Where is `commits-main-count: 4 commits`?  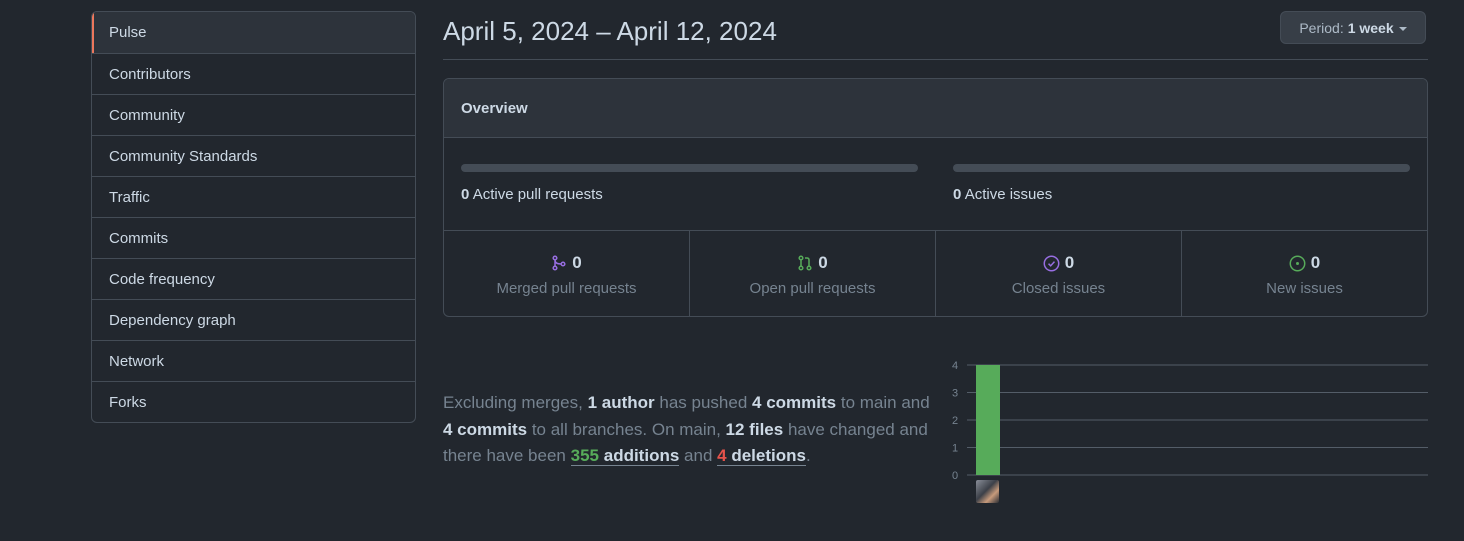
commits-main-count: 4 commits is located at coordinates (794, 402).